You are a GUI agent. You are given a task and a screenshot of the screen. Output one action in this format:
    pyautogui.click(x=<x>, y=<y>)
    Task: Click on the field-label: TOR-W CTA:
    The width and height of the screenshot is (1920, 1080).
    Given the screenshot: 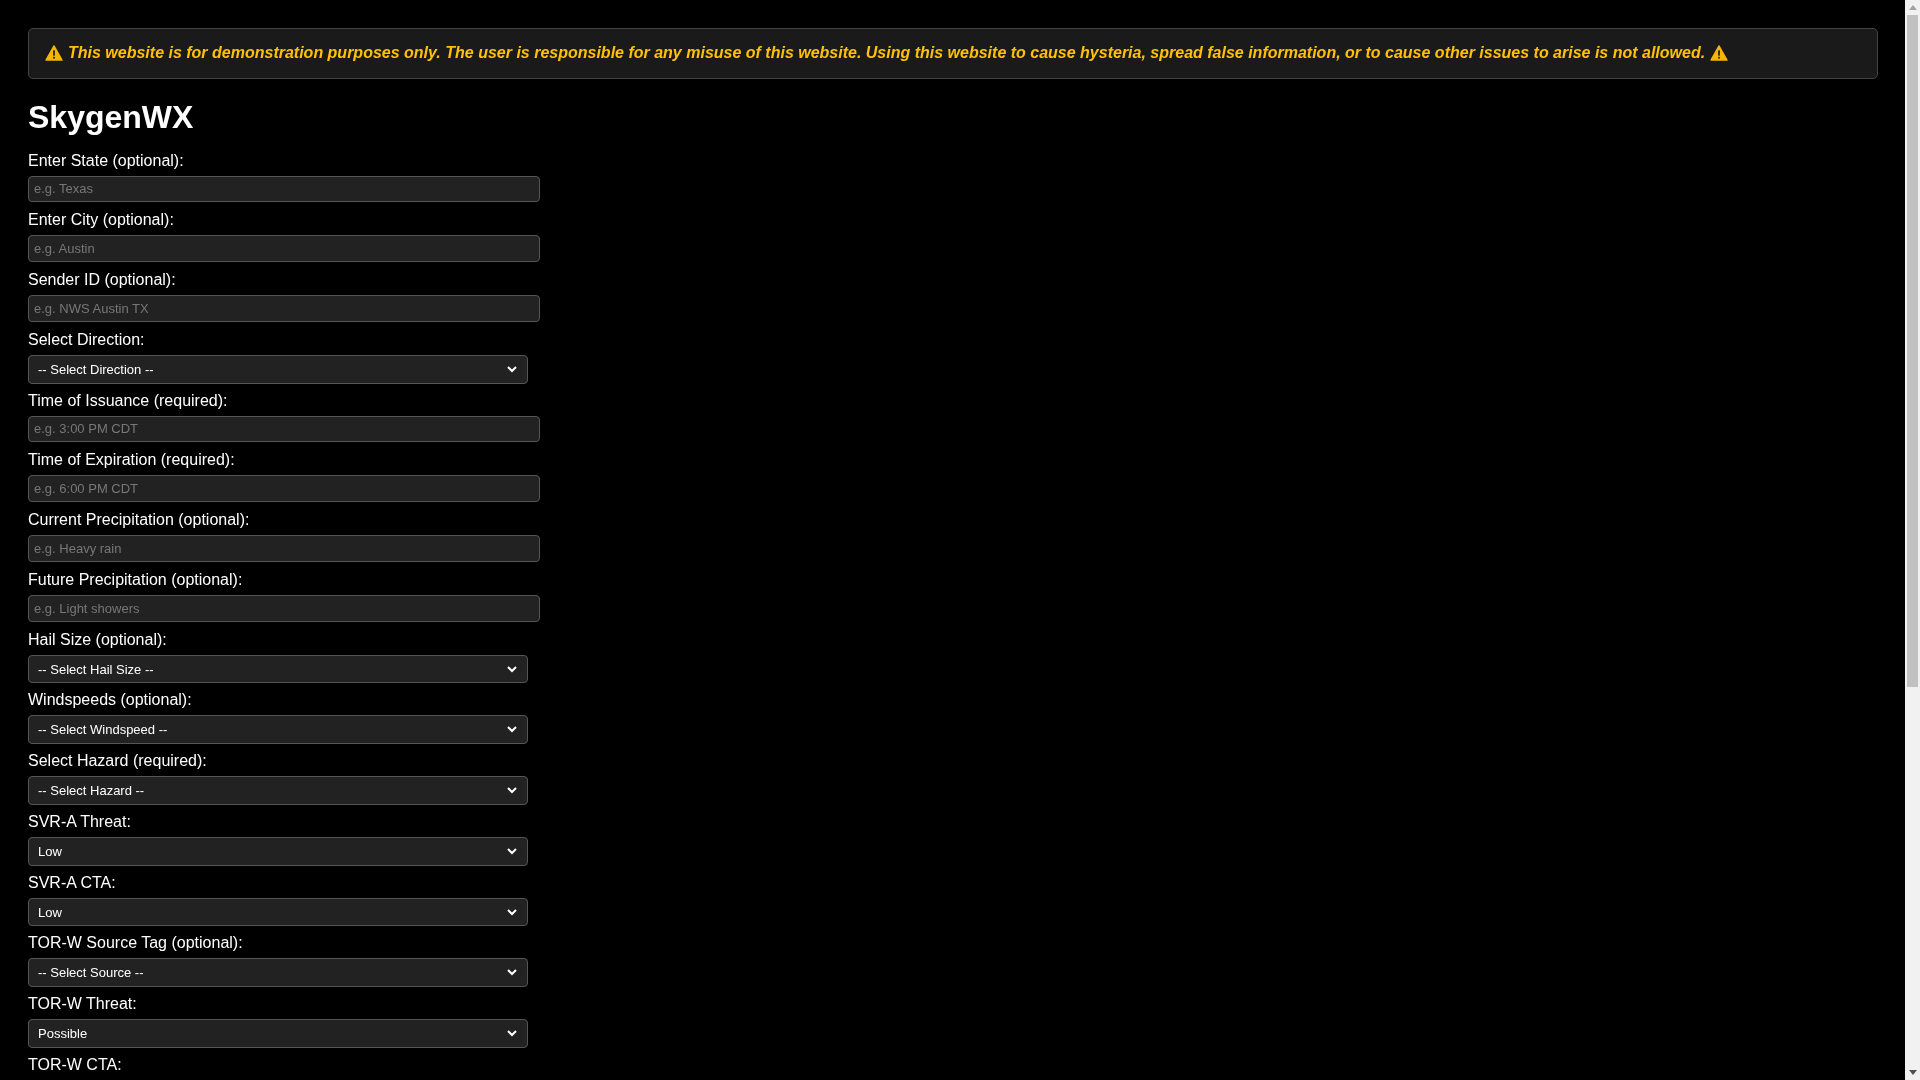 What is the action you would take?
    pyautogui.click(x=75, y=1064)
    